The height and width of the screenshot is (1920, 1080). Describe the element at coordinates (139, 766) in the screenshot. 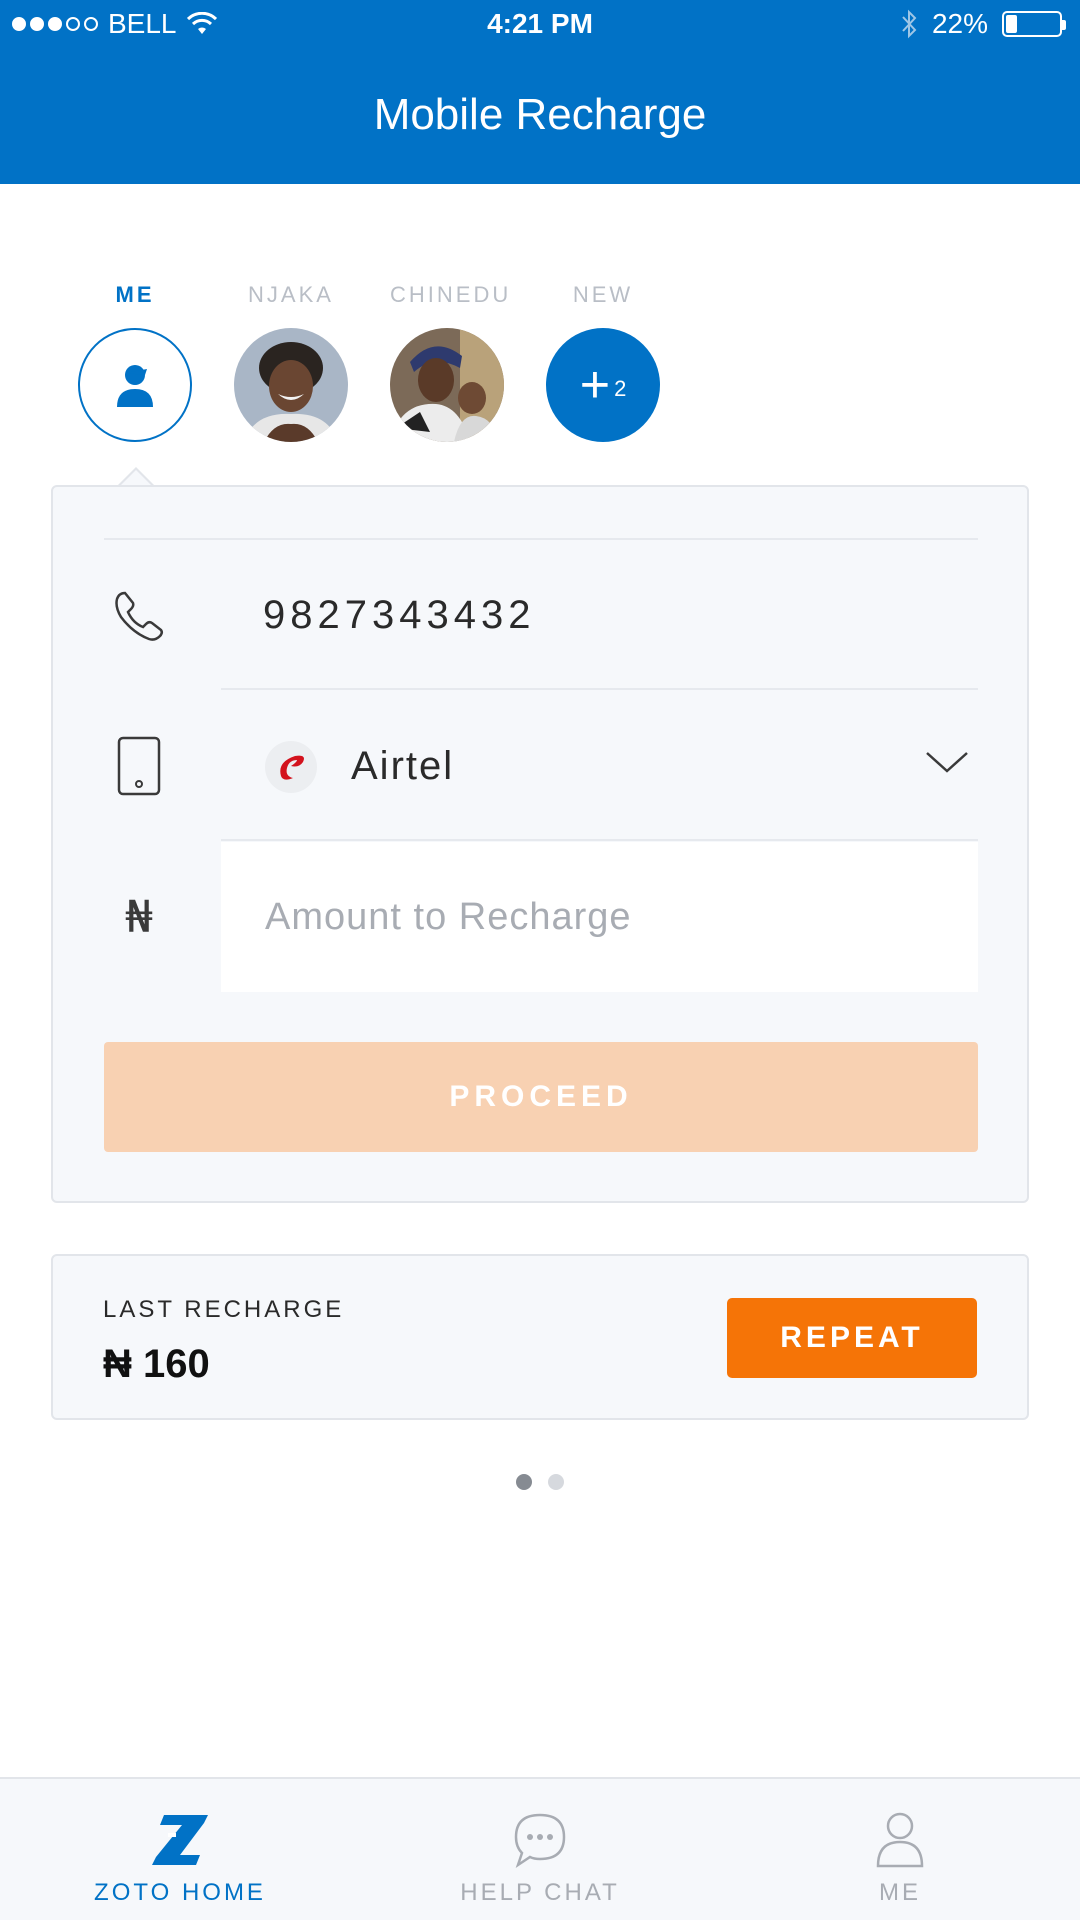

I see `mobile-device-icon` at that location.